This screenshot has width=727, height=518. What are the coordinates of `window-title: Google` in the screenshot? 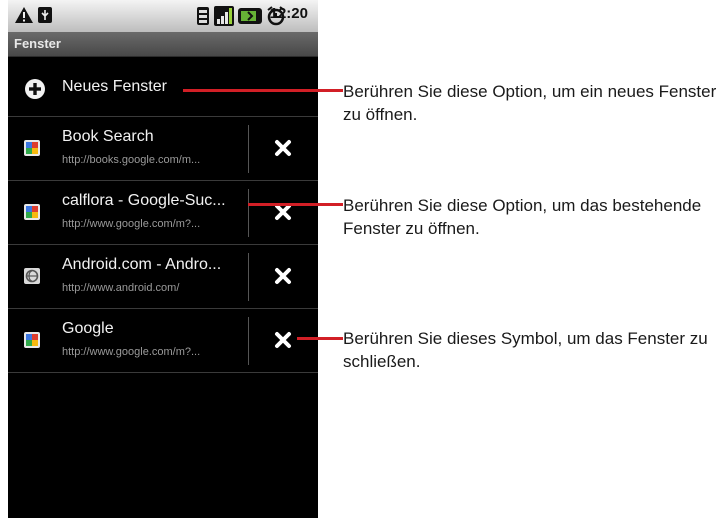 It's located at (88, 328).